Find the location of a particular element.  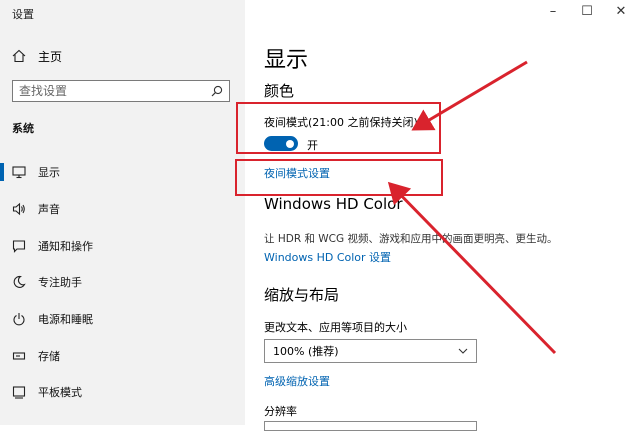

sidebar-item-power-sleep: 电源和睡眠 is located at coordinates (122, 319).